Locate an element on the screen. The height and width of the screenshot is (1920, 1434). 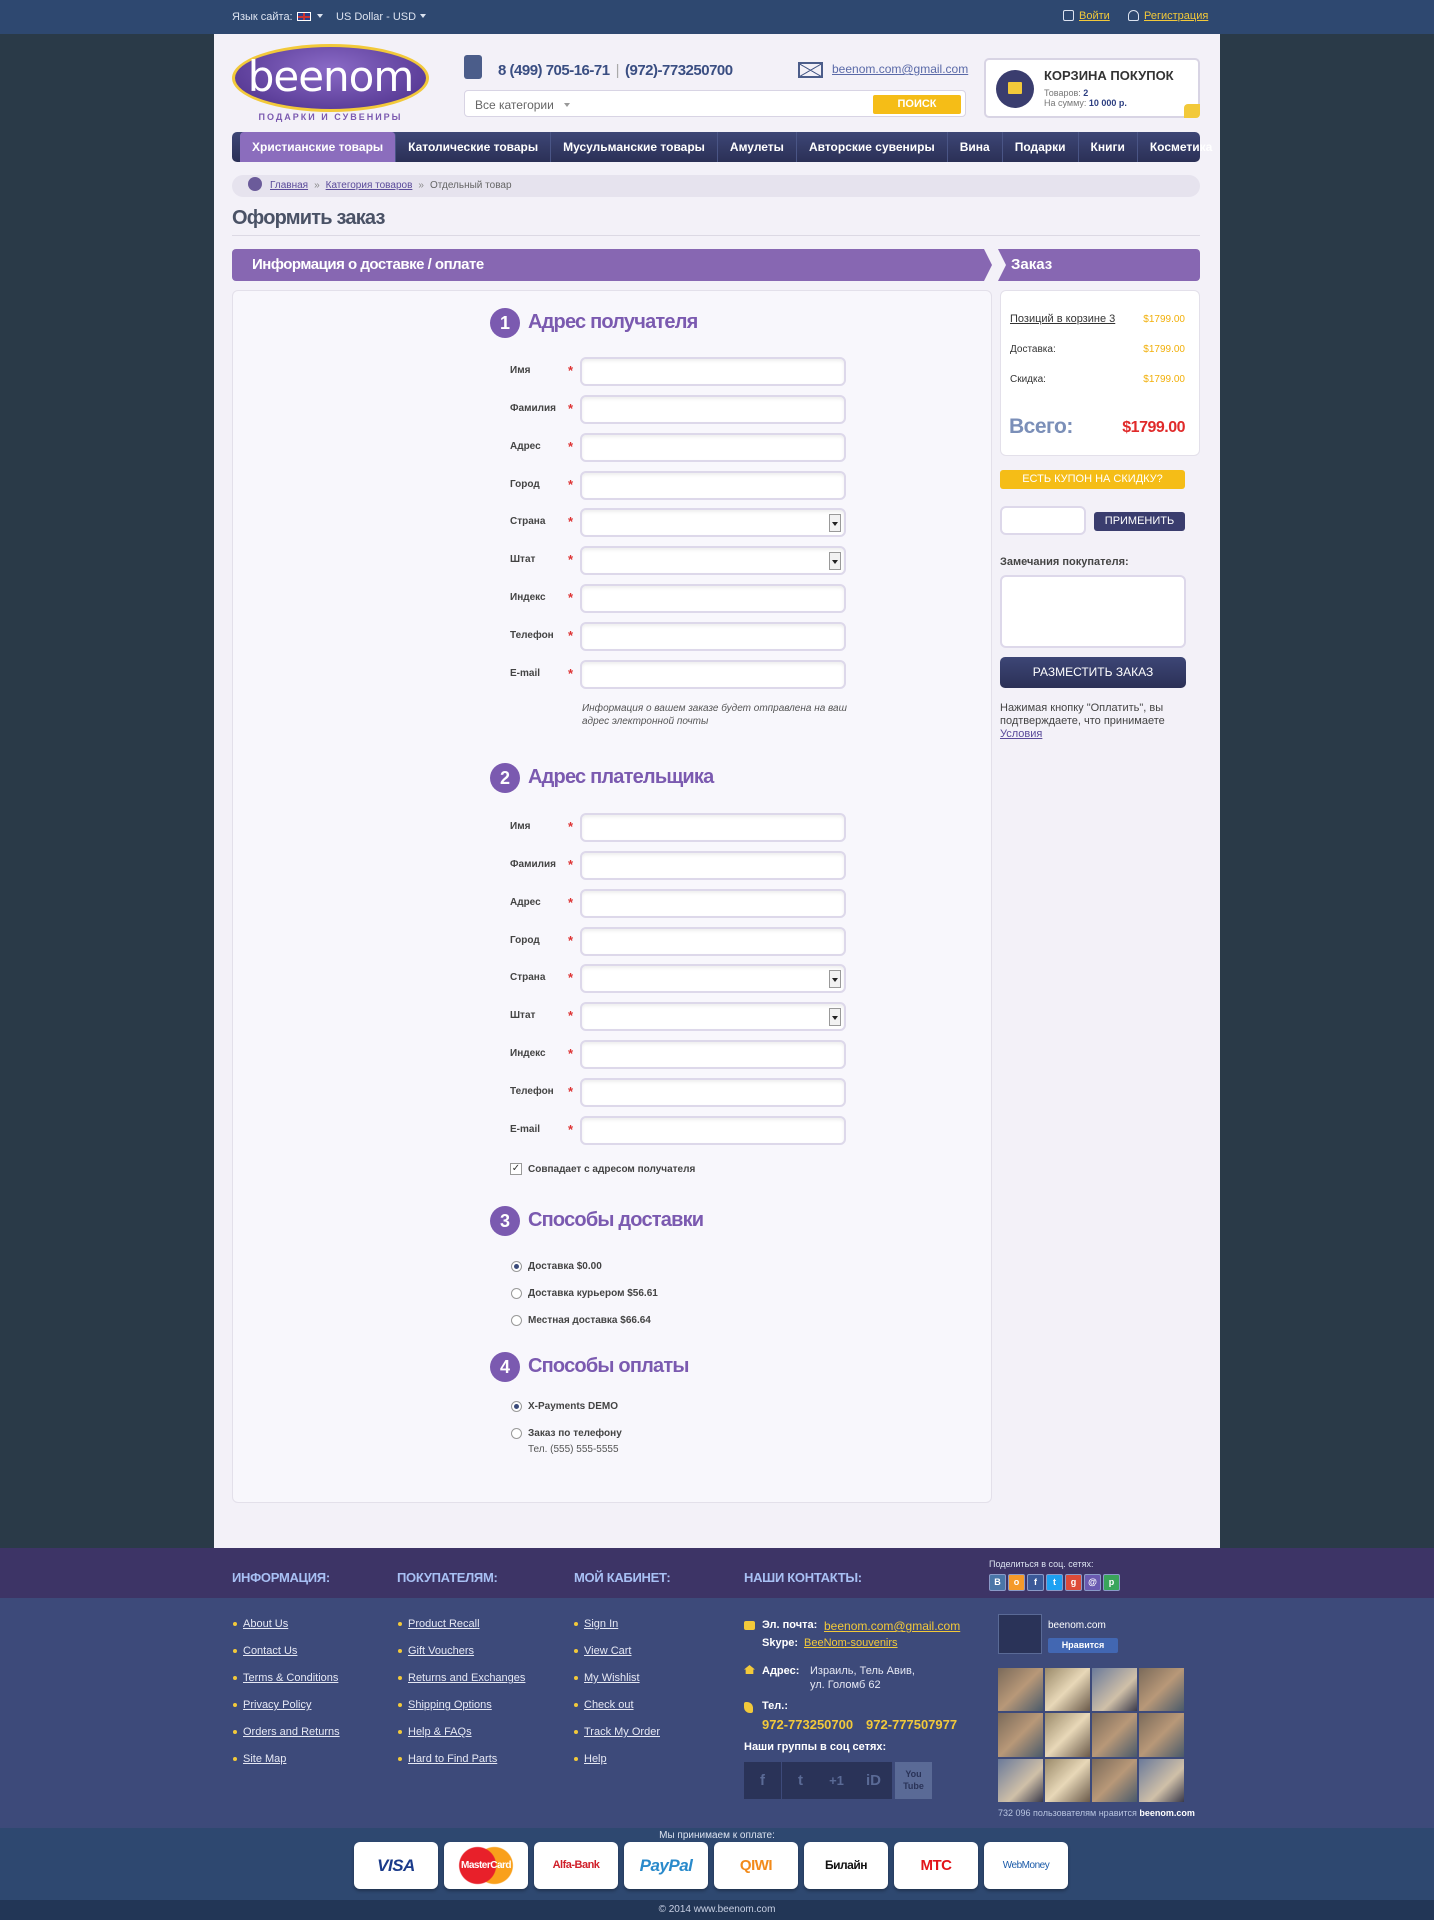
terms-link: Условия is located at coordinates (1021, 734).